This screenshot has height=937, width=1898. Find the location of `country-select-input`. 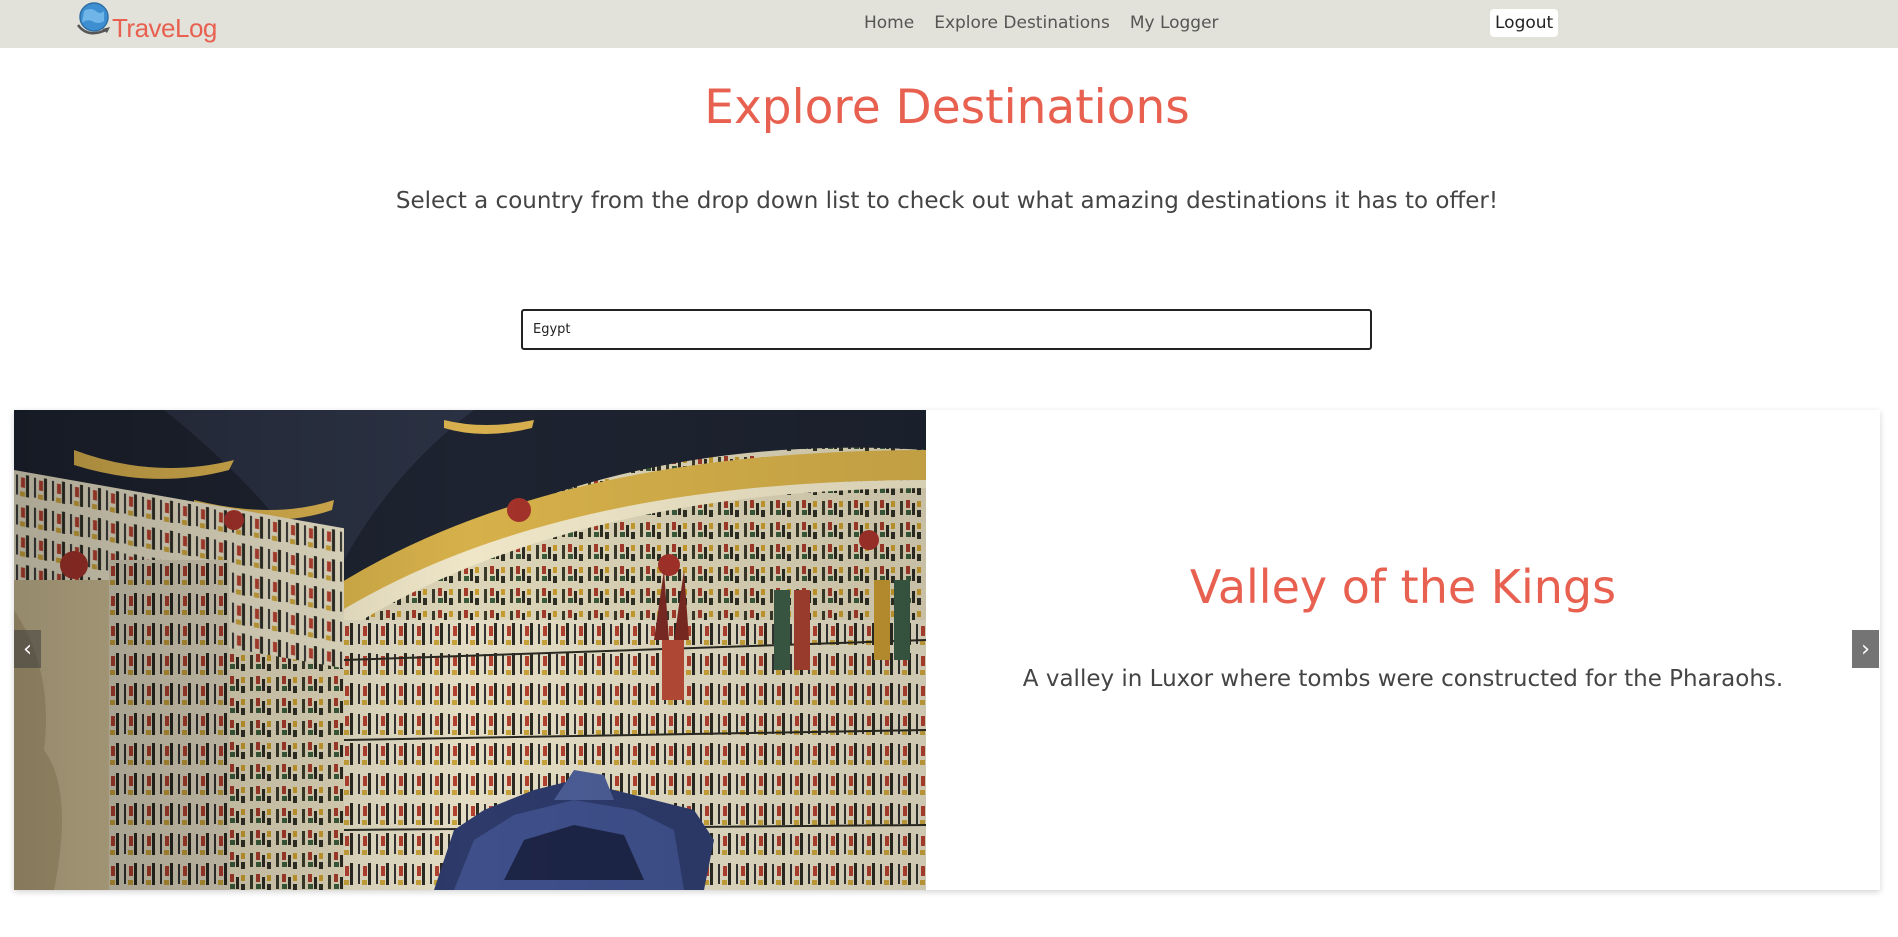

country-select-input is located at coordinates (946, 329).